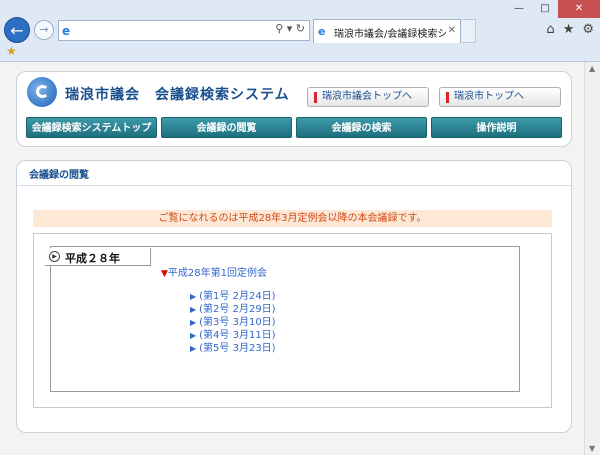  Describe the element at coordinates (368, 97) in the screenshot. I see `gikai-top-link: 瑞浪市議会トップへ` at that location.